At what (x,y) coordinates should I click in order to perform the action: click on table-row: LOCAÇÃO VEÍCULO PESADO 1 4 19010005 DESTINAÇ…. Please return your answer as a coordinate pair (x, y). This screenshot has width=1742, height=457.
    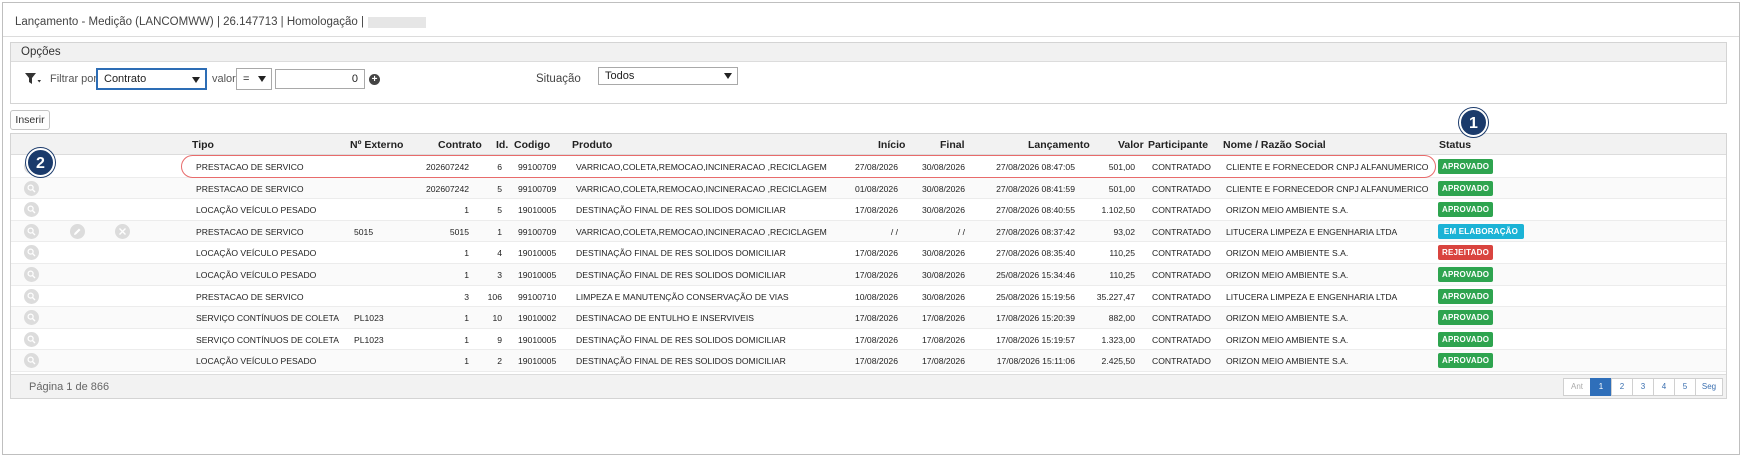
    Looking at the image, I should click on (868, 253).